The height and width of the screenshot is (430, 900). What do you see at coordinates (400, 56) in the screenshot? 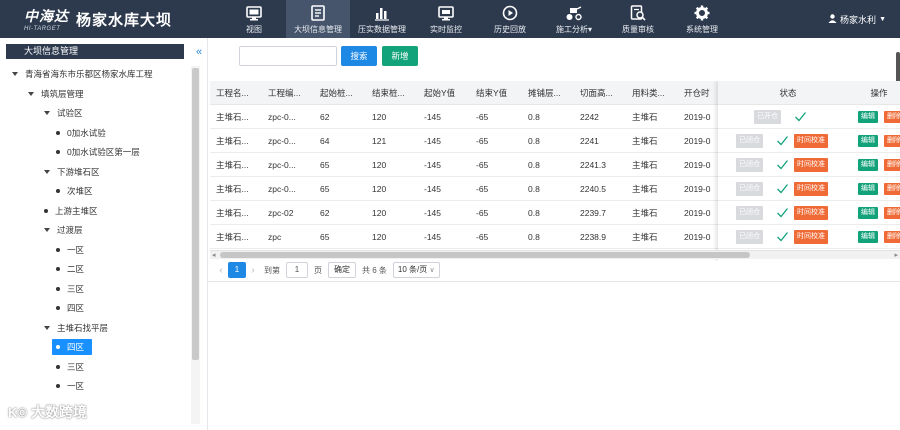
I see `add-button: 新增` at bounding box center [400, 56].